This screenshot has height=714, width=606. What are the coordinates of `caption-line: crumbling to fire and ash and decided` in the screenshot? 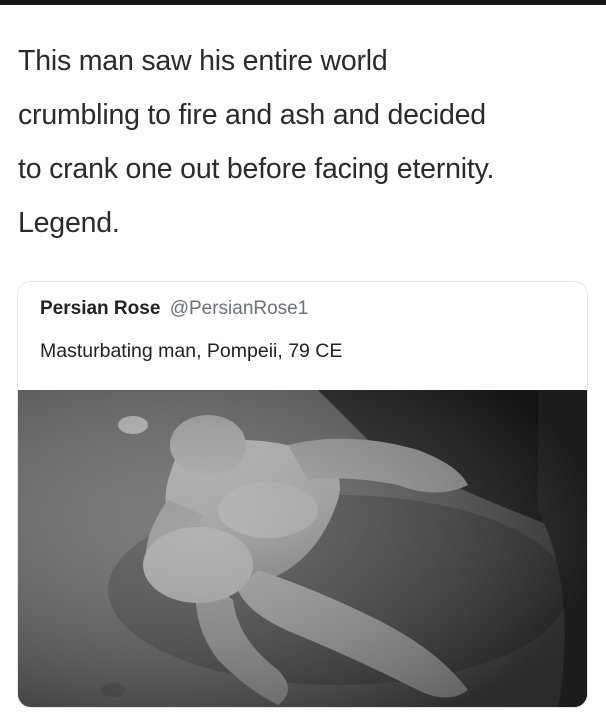 It's located at (252, 115).